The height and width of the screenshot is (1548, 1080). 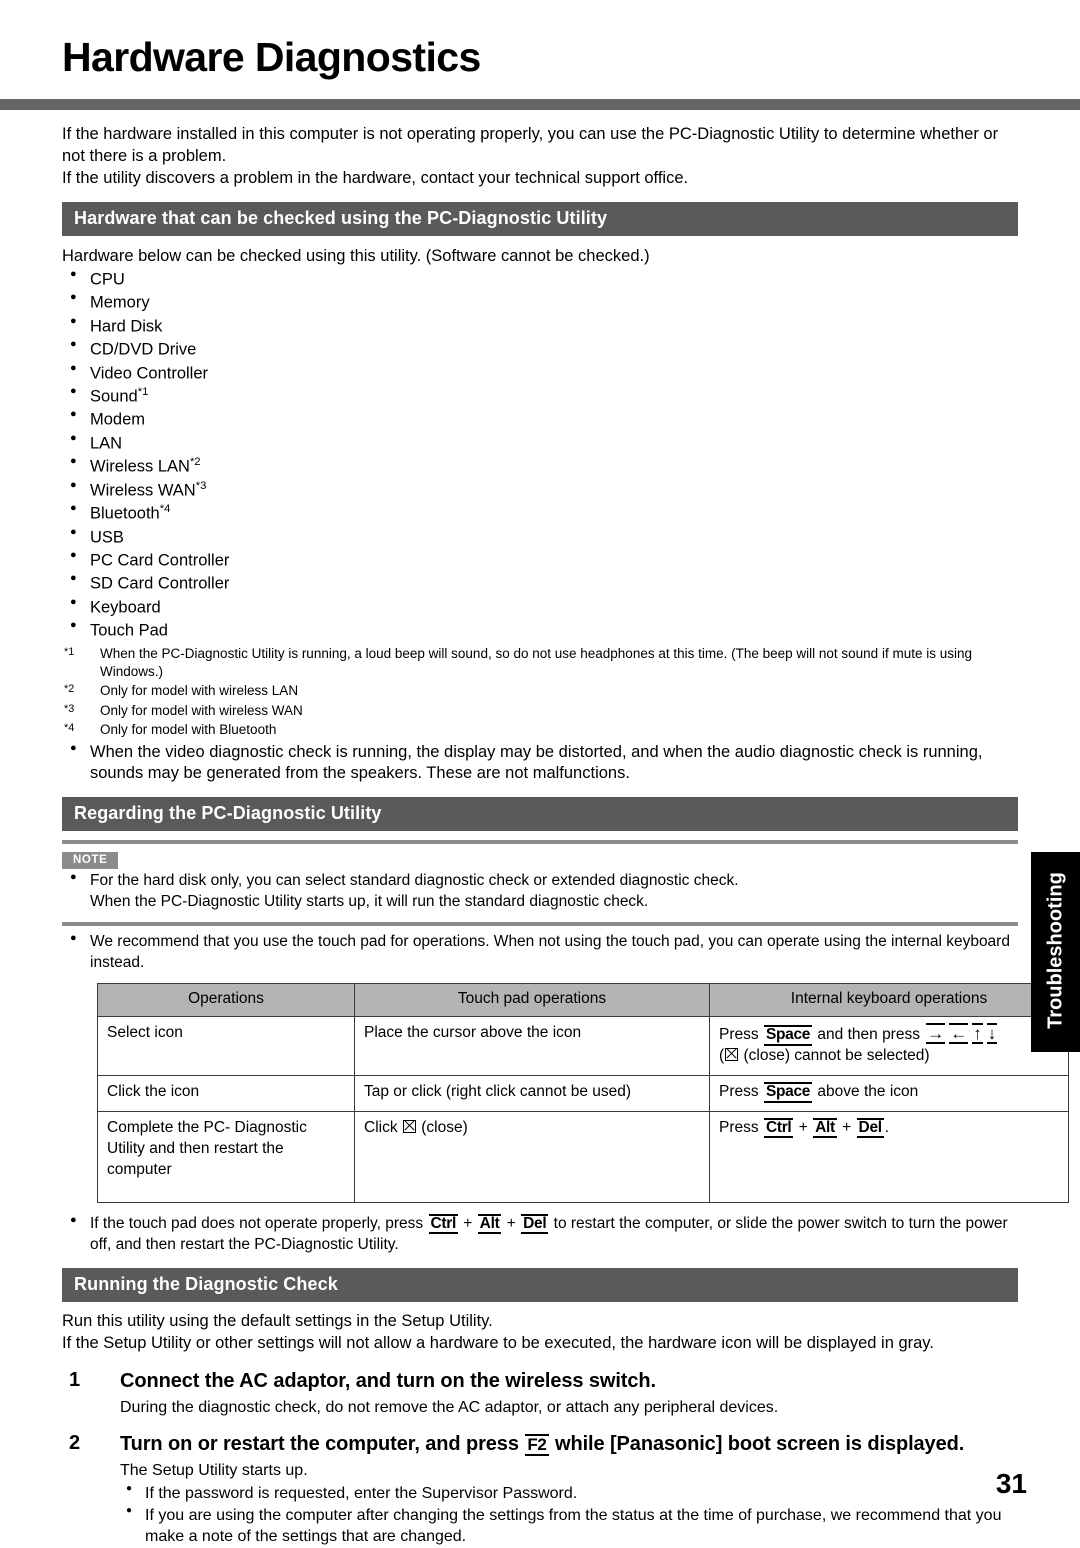 What do you see at coordinates (226, 1000) in the screenshot?
I see `column-header-operations: Operations` at bounding box center [226, 1000].